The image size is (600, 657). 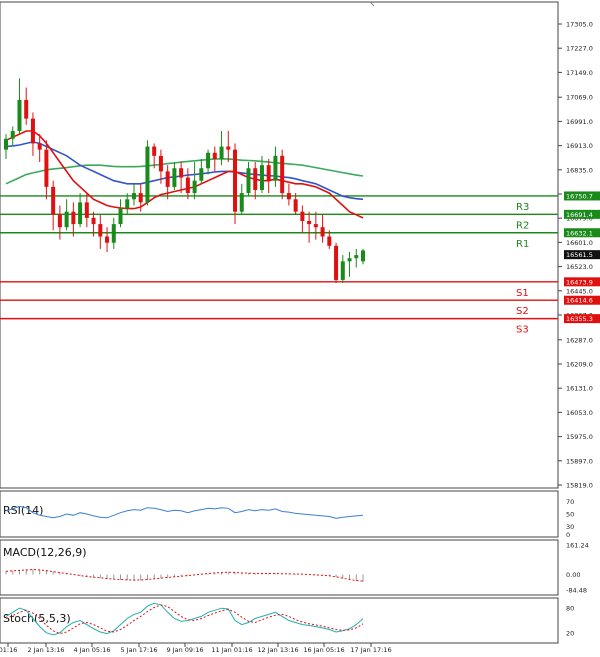 What do you see at coordinates (579, 215) in the screenshot?
I see `level-value-r2: 16691.4` at bounding box center [579, 215].